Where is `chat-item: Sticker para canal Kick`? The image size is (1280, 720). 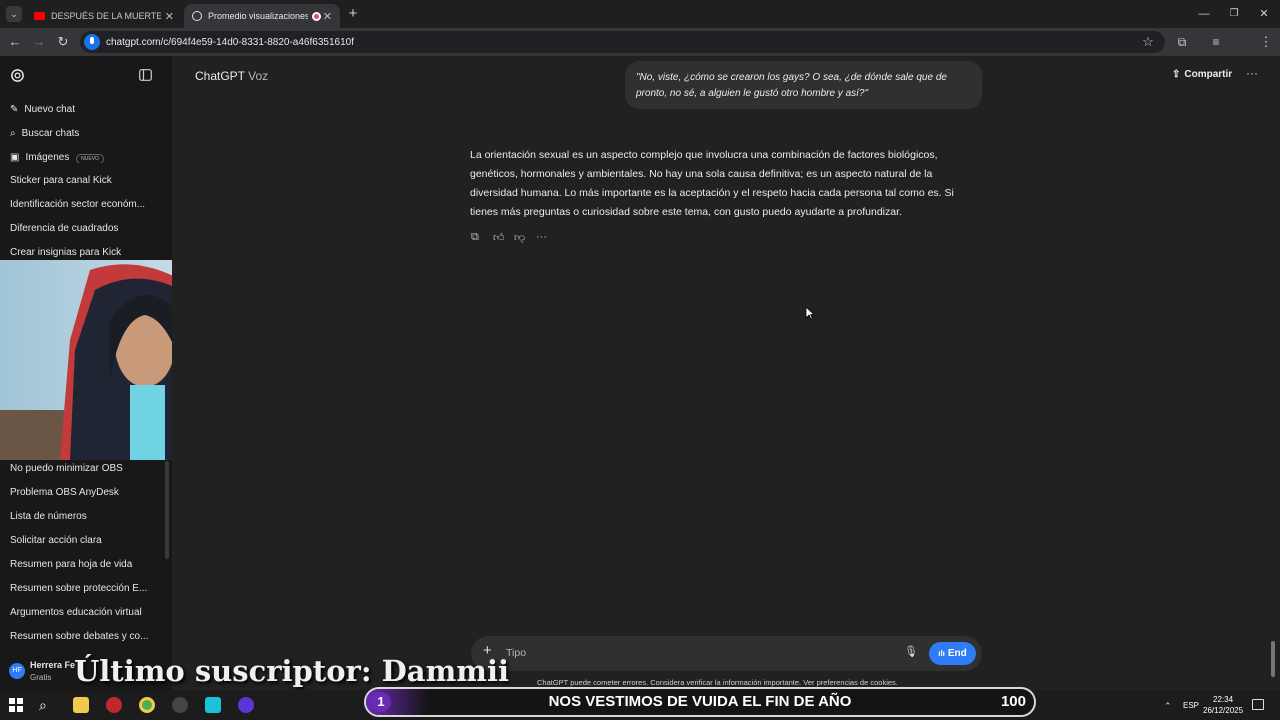 chat-item: Sticker para canal Kick is located at coordinates (85, 180).